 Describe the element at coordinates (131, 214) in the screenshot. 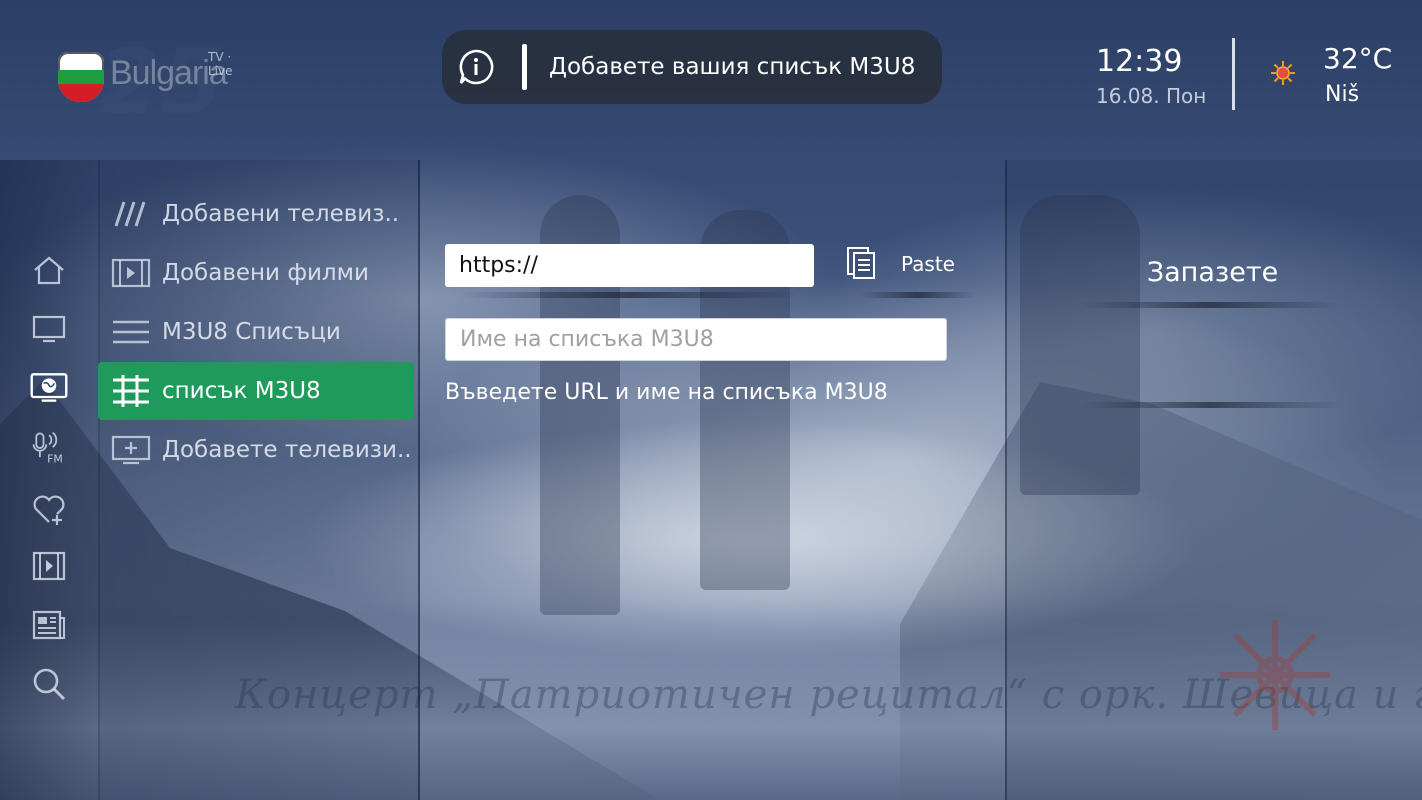

I see `slashes-icon` at that location.